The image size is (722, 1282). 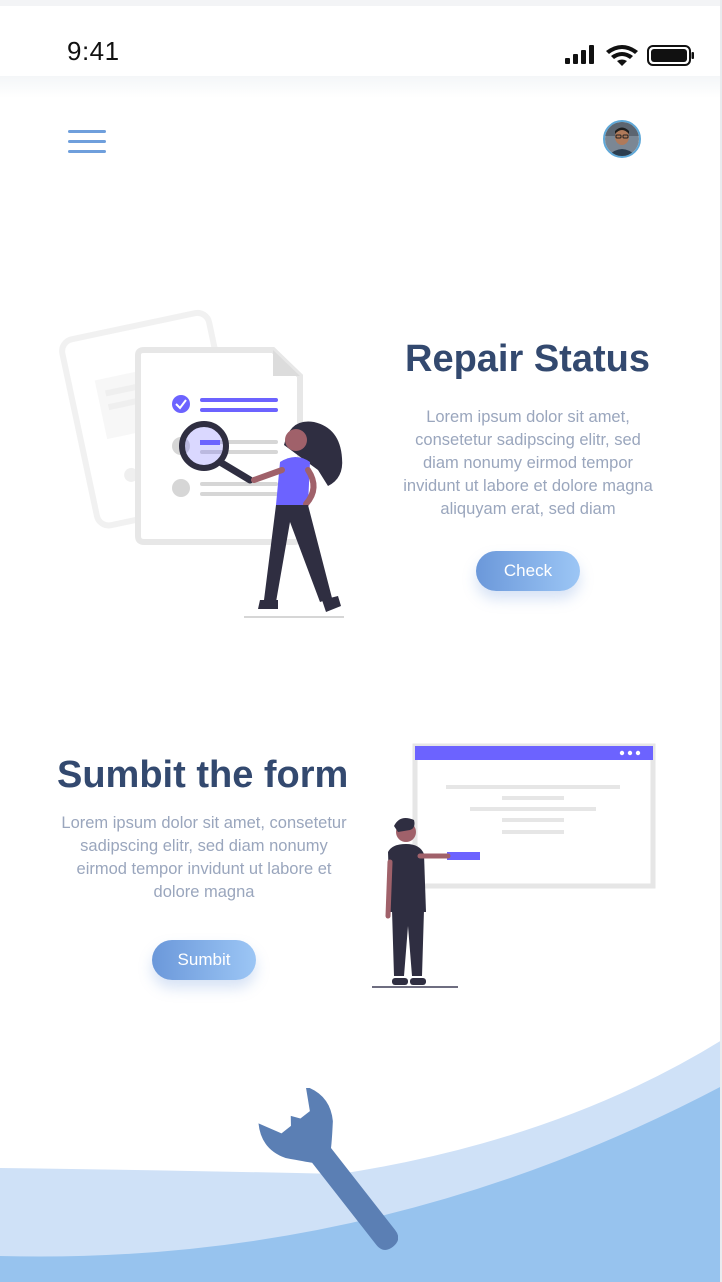 I want to click on status-bar: 9:41, so click(x=361, y=43).